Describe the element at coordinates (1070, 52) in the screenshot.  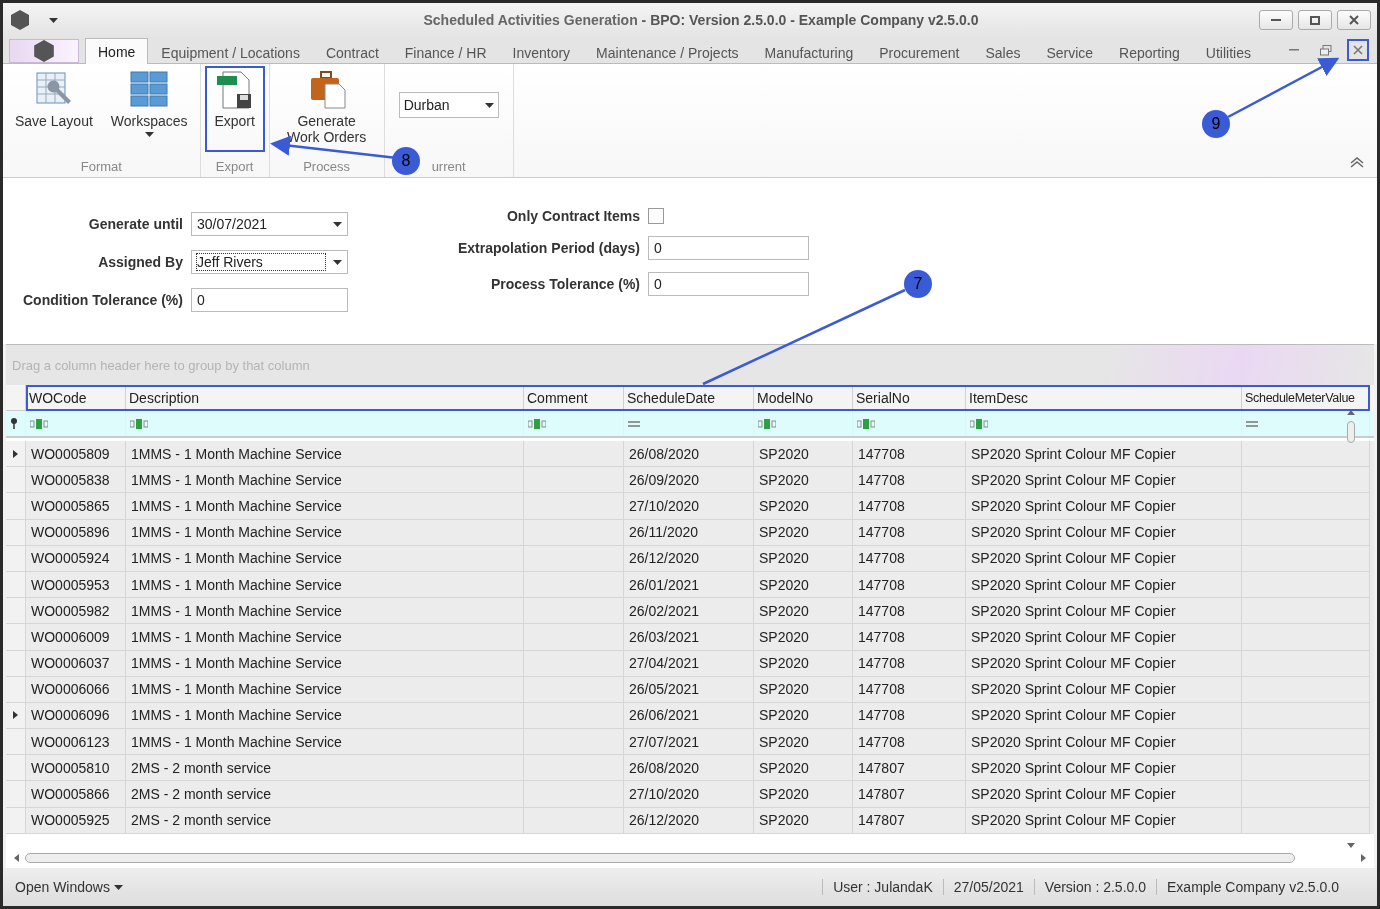
I see `ribbon-tab: Service` at that location.